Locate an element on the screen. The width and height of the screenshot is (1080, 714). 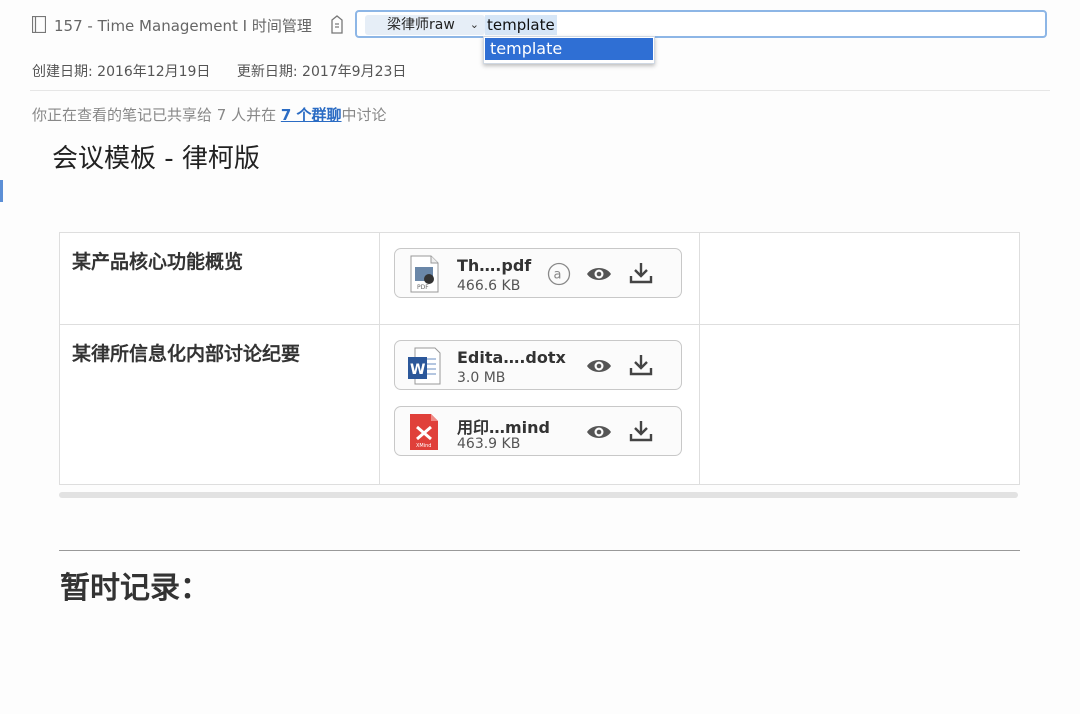
attachment-size: 463.9 KB is located at coordinates (489, 444).